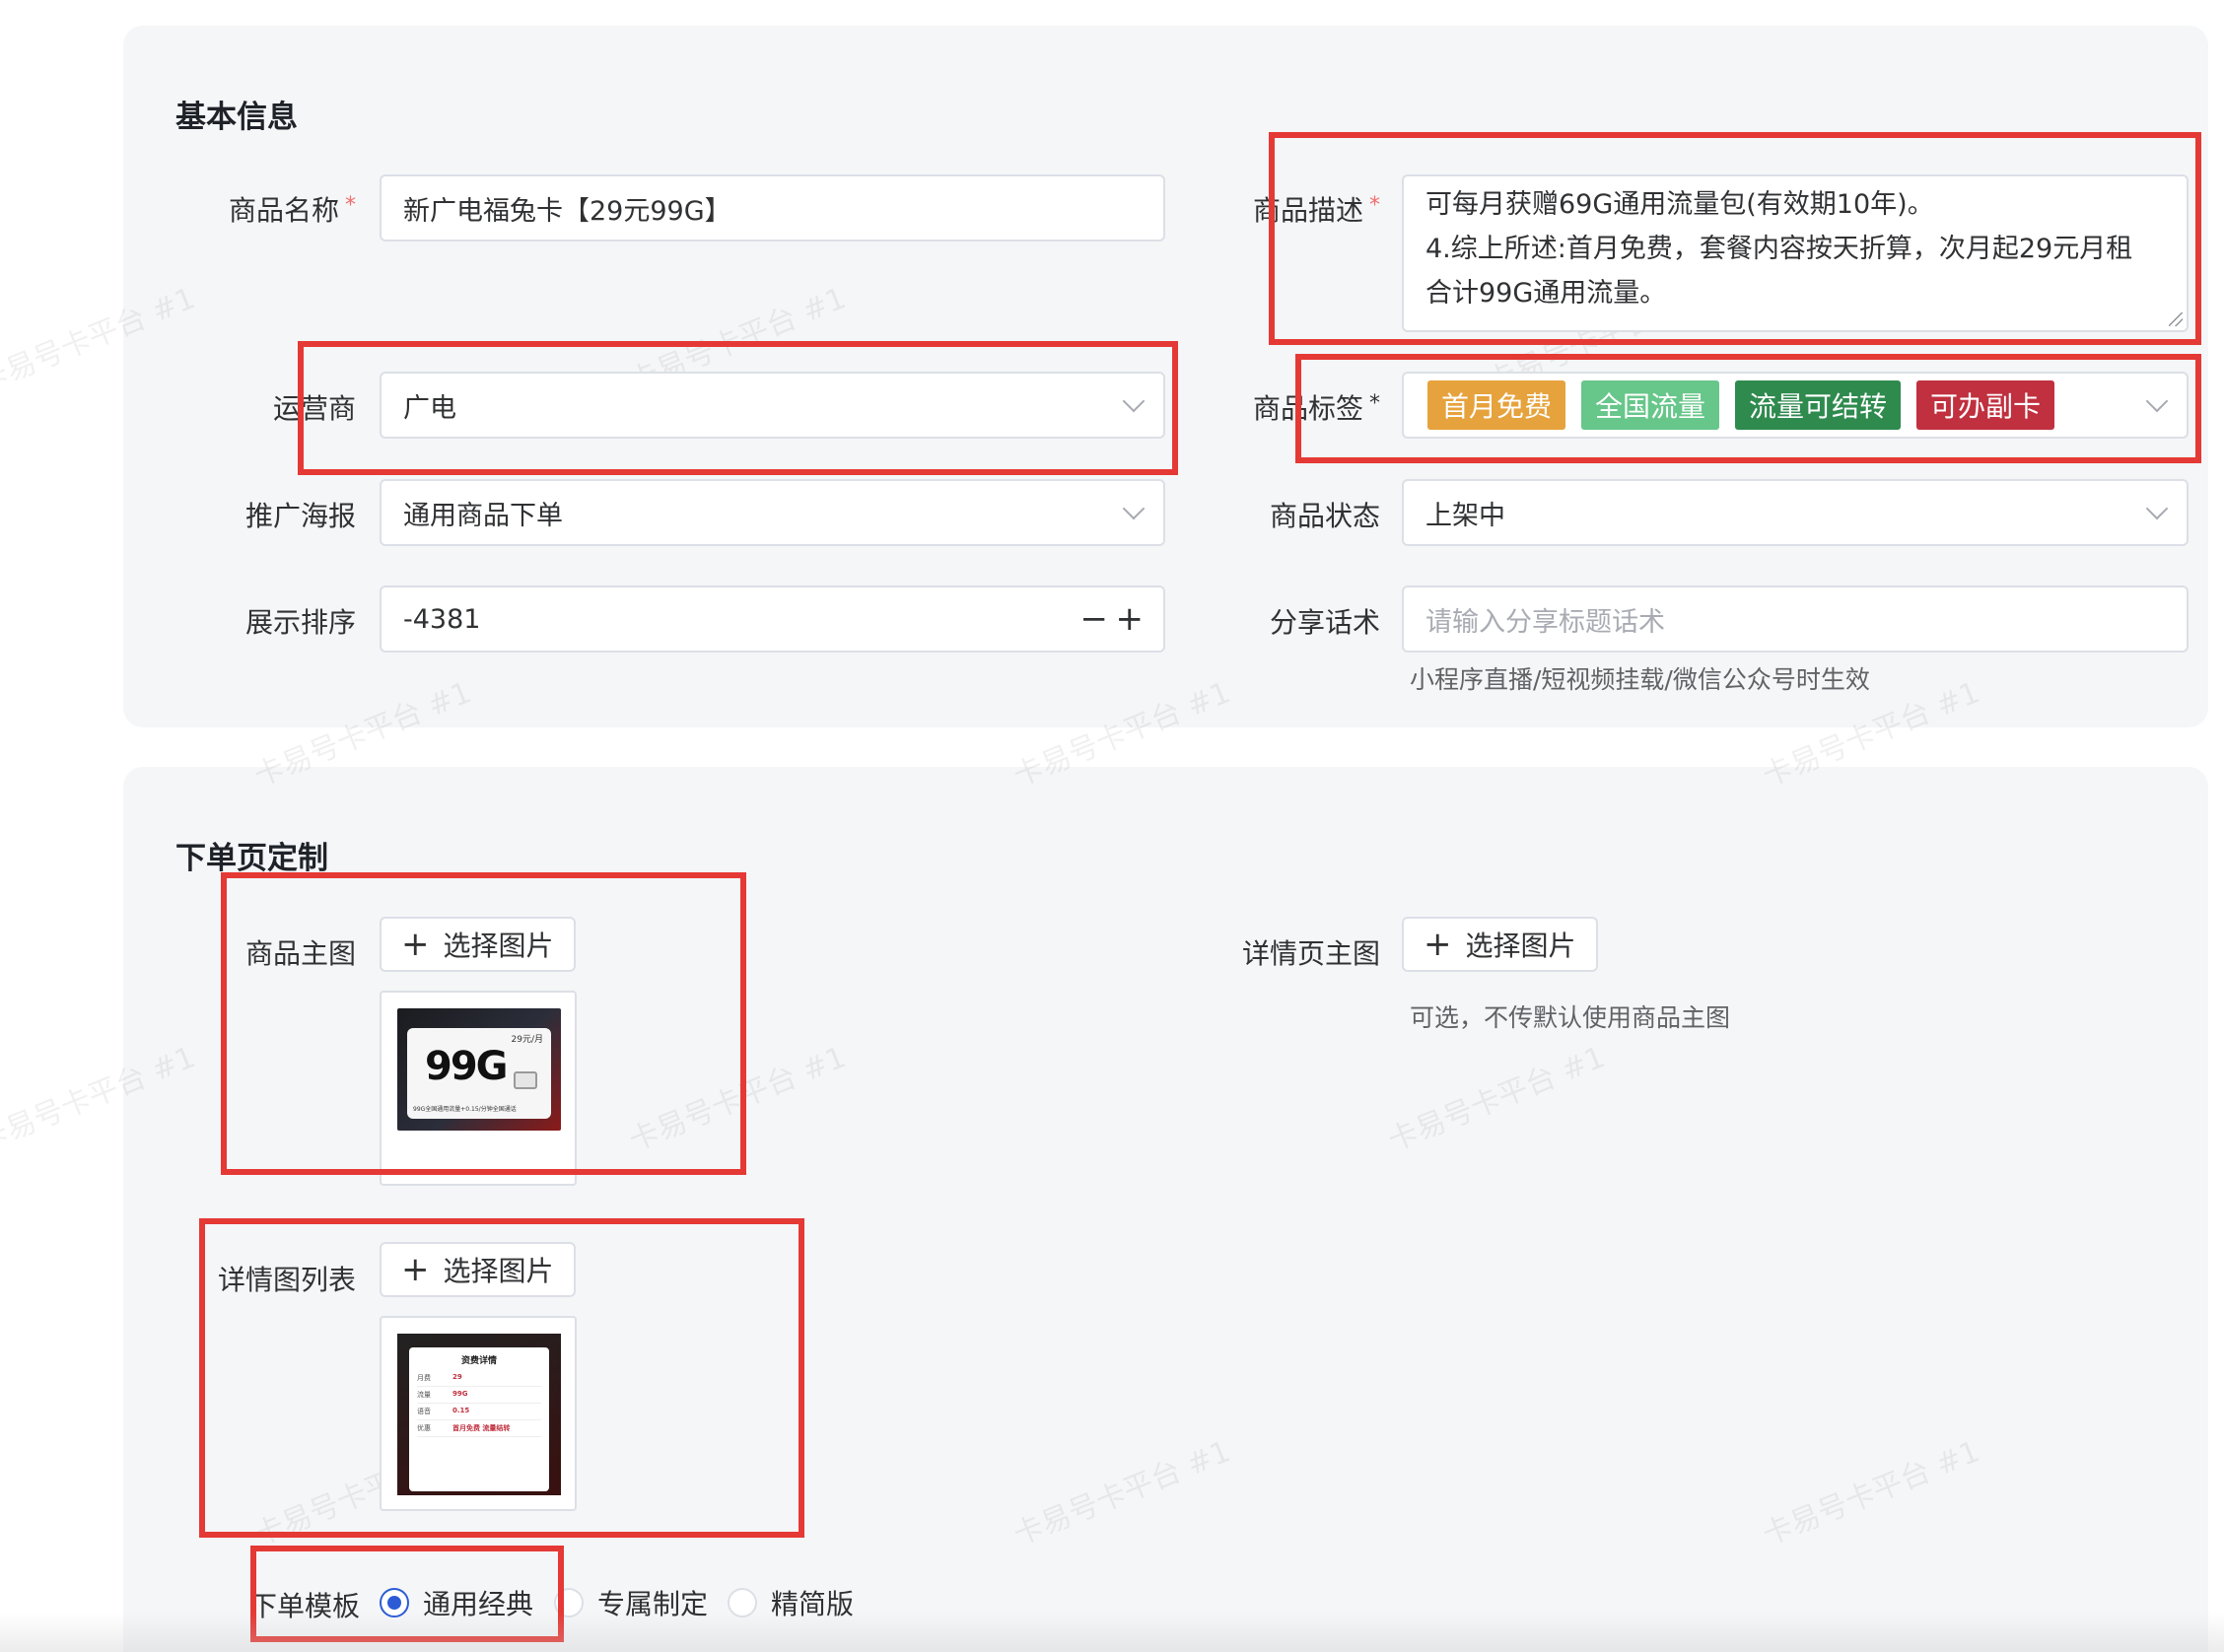 The height and width of the screenshot is (1652, 2224). What do you see at coordinates (479, 1395) in the screenshot?
I see `detail-row: 流量 99G` at bounding box center [479, 1395].